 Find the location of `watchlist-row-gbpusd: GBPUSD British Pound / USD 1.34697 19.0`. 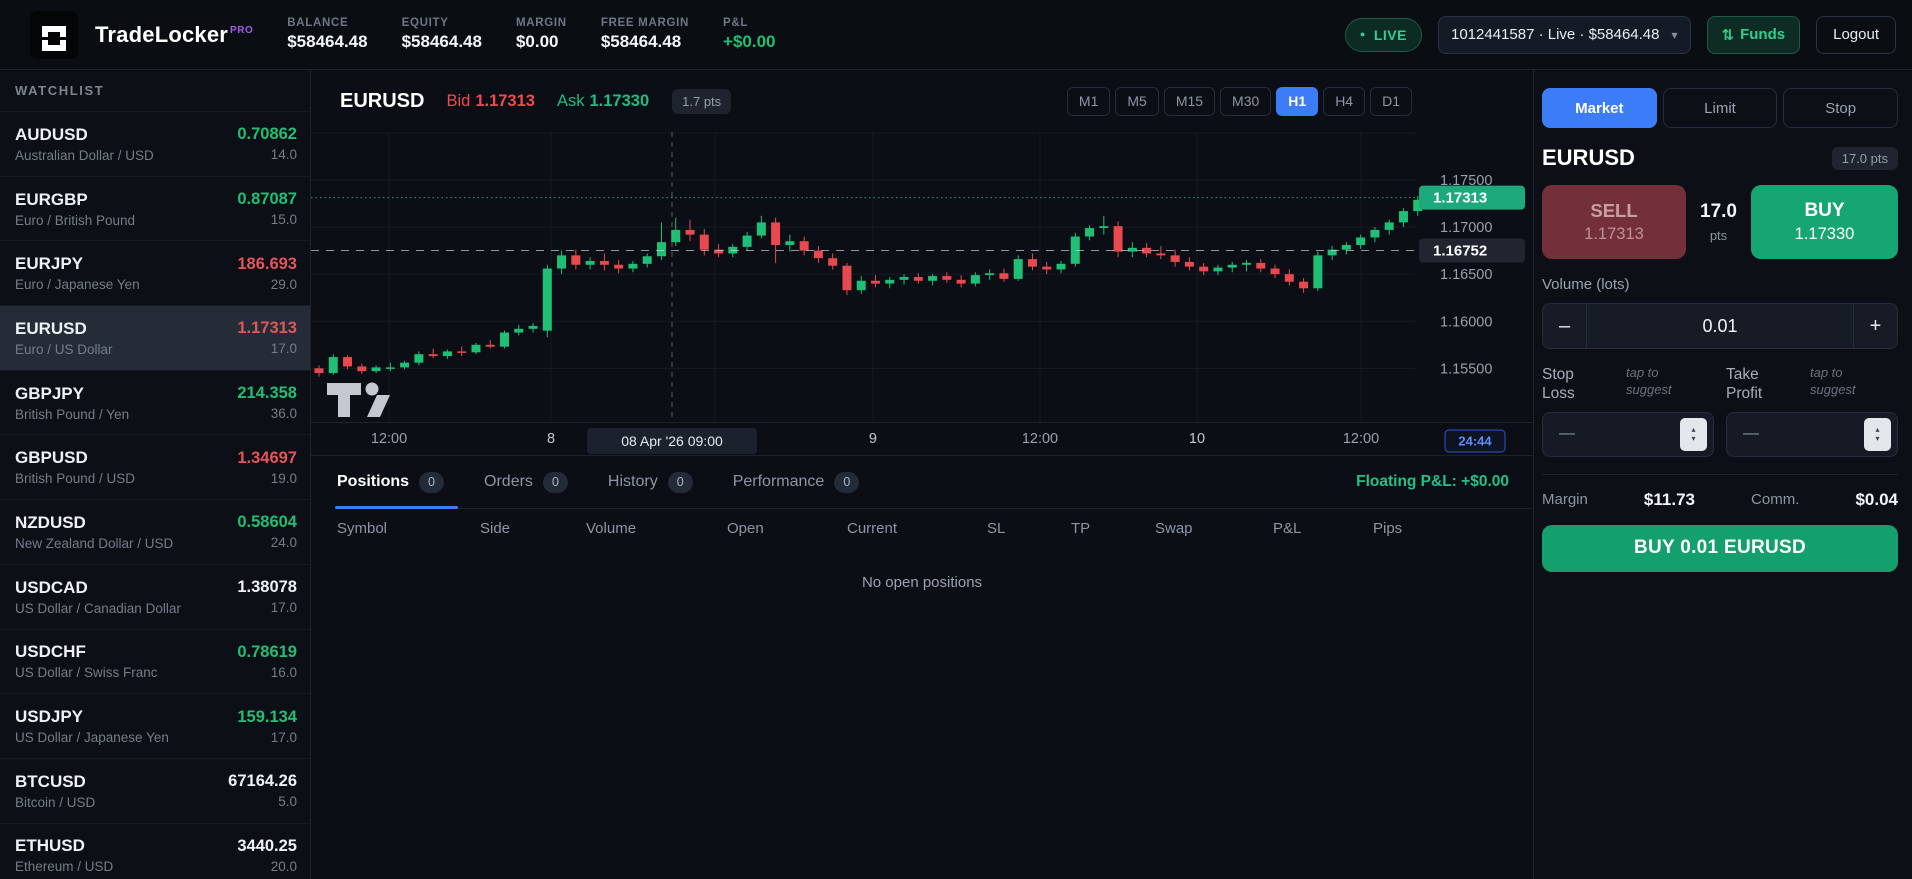

watchlist-row-gbpusd: GBPUSD British Pound / USD 1.34697 19.0 is located at coordinates (155, 466).